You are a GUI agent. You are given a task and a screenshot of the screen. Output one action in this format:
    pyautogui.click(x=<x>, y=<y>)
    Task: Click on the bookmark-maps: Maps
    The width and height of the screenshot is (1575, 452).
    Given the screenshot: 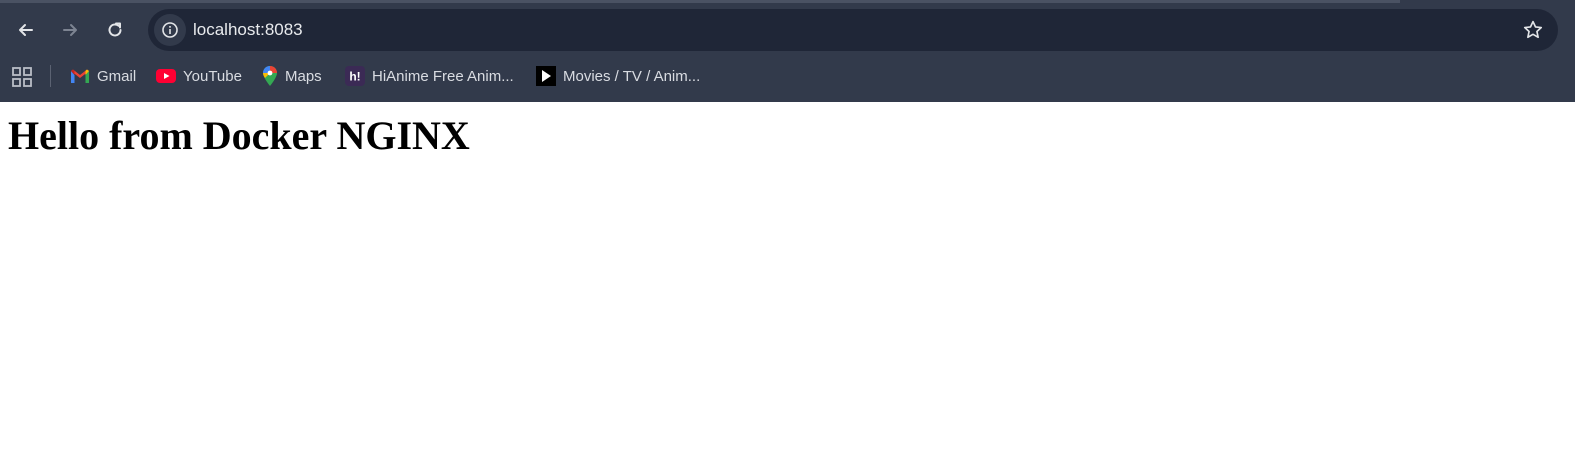 What is the action you would take?
    pyautogui.click(x=292, y=76)
    